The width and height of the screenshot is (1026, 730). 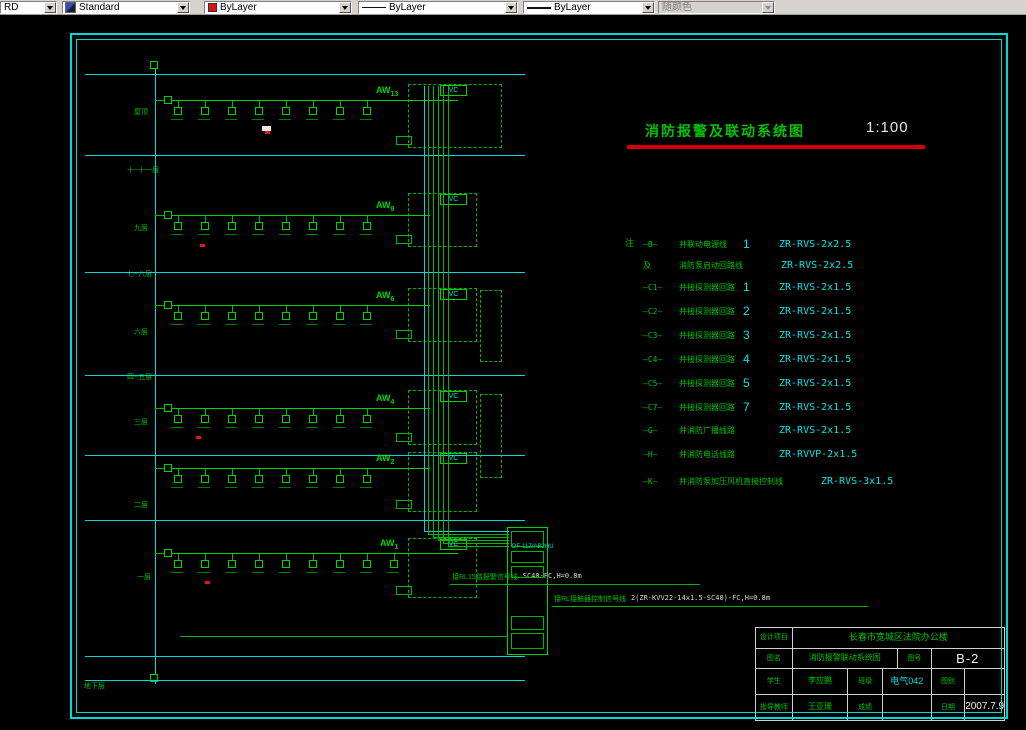 What do you see at coordinates (70, 7) in the screenshot?
I see `text-style-icon` at bounding box center [70, 7].